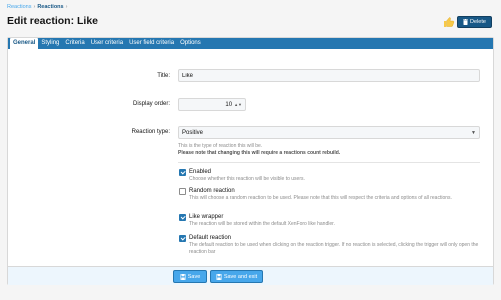 The image size is (501, 300). I want to click on enabled-checkbox, so click(182, 172).